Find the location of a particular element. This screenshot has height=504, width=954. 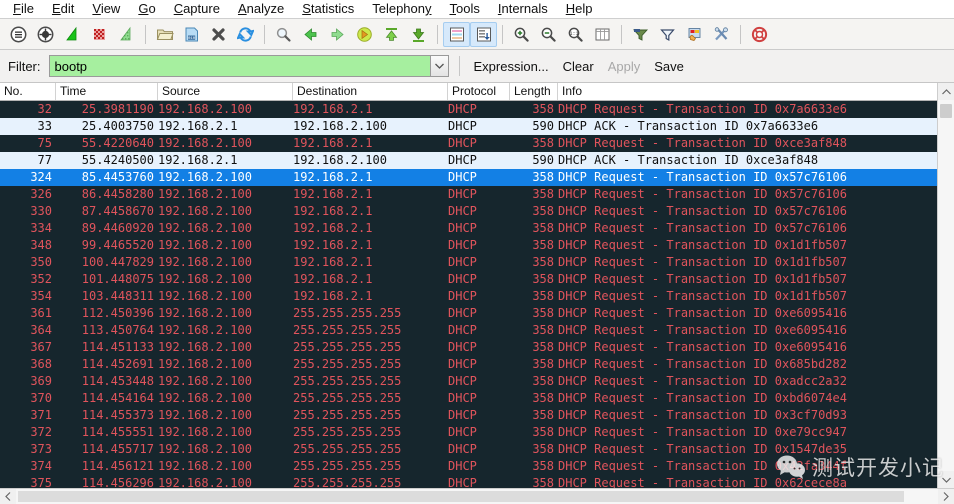

column-header-source: Source is located at coordinates (225, 91).